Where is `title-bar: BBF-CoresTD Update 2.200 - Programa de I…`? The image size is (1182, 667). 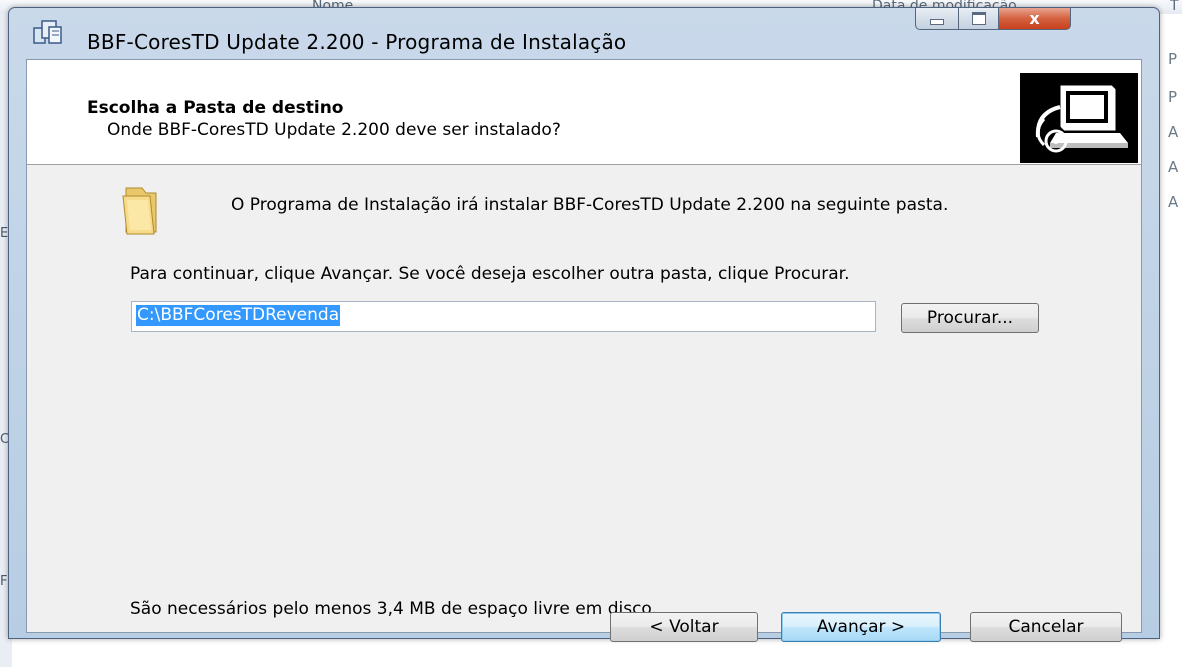
title-bar: BBF-CoresTD Update 2.200 - Programa de I… is located at coordinates (584, 31).